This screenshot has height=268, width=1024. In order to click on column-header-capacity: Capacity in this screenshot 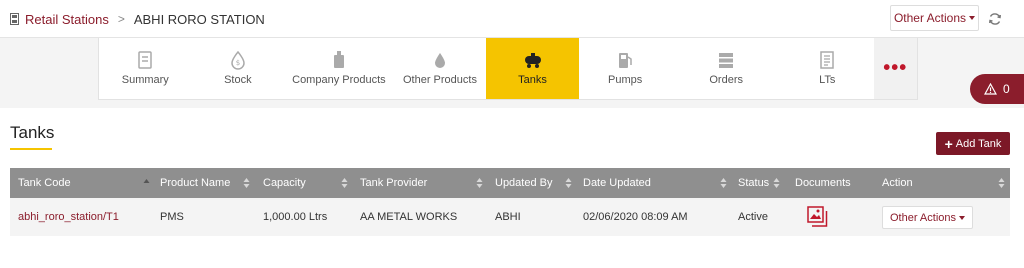, I will do `click(284, 183)`.